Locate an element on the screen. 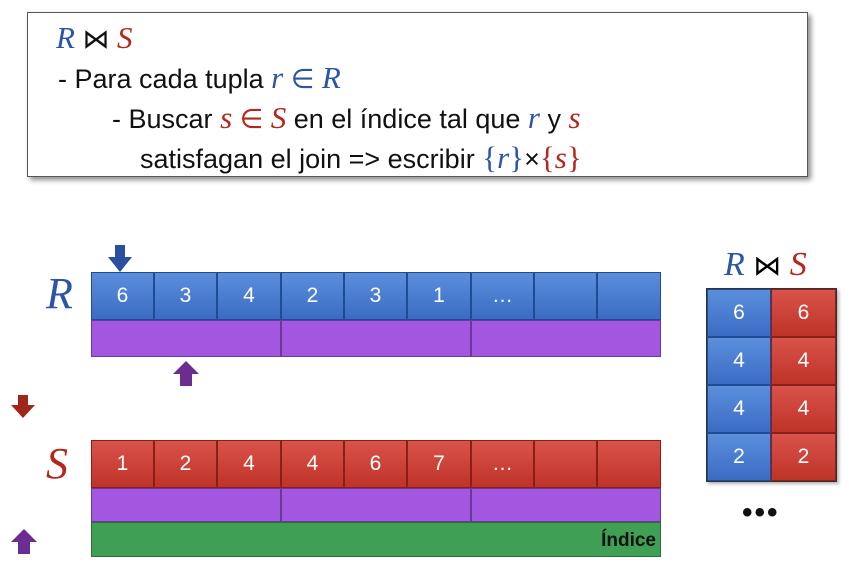 This screenshot has width=849, height=568. relation-s-label: S is located at coordinates (57, 463).